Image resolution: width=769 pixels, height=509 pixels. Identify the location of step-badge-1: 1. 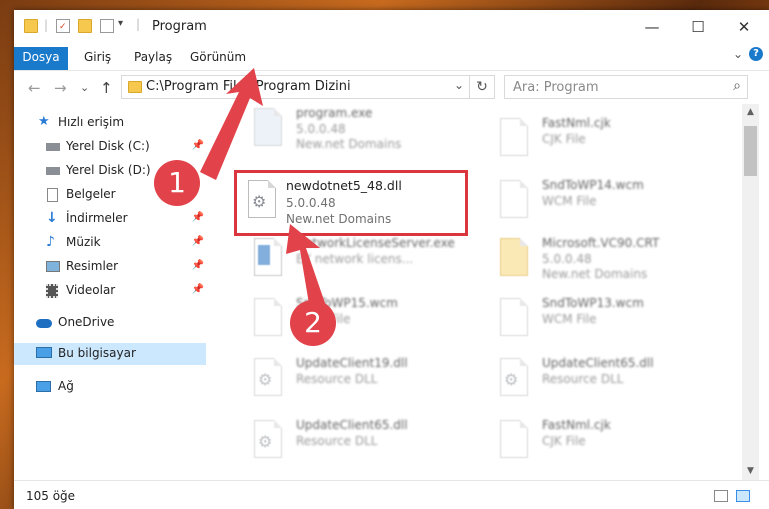
(177, 183).